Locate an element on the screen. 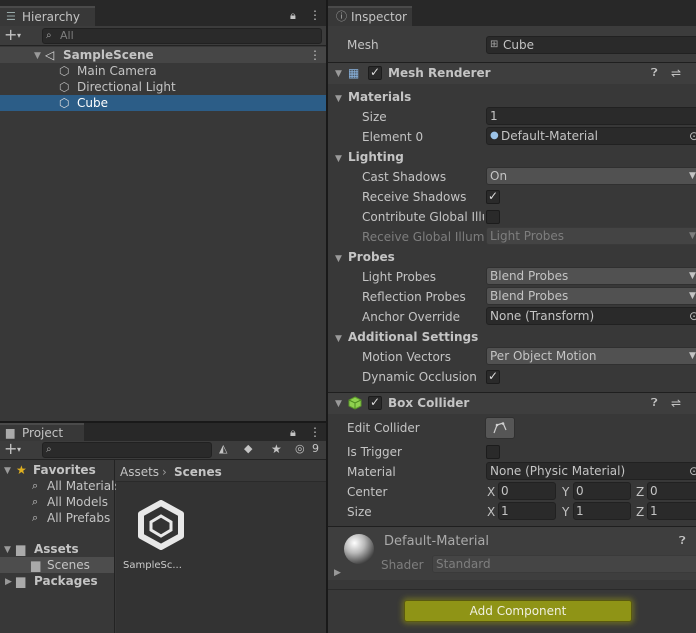 This screenshot has height=633, width=696. anchor-override-field: None (Transform) ⊙ is located at coordinates (591, 316).